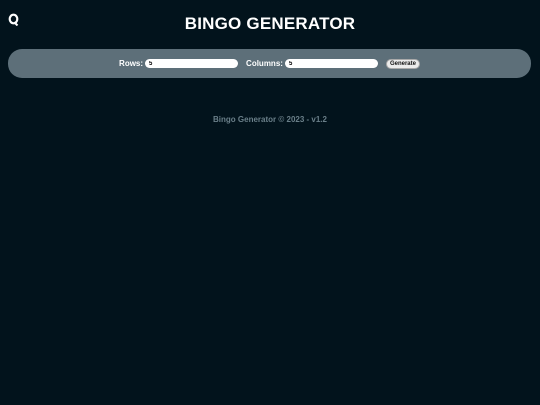 This screenshot has width=540, height=405. What do you see at coordinates (264, 63) in the screenshot?
I see `columns-label: Columns:` at bounding box center [264, 63].